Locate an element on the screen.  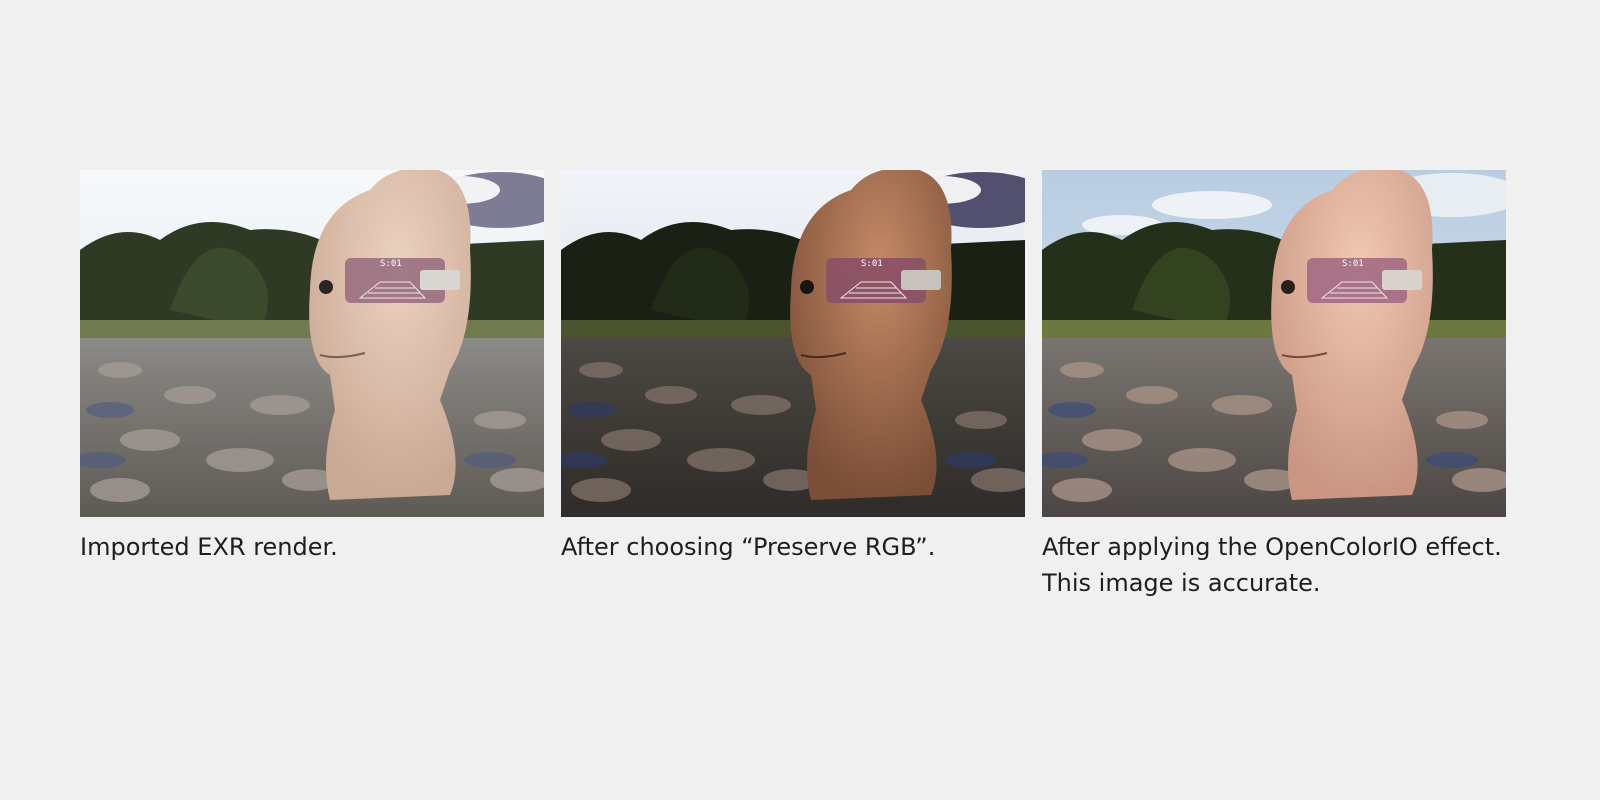
caption-preserve-rgb: After choosing “Preserve RGB”. is located at coordinates (793, 547).